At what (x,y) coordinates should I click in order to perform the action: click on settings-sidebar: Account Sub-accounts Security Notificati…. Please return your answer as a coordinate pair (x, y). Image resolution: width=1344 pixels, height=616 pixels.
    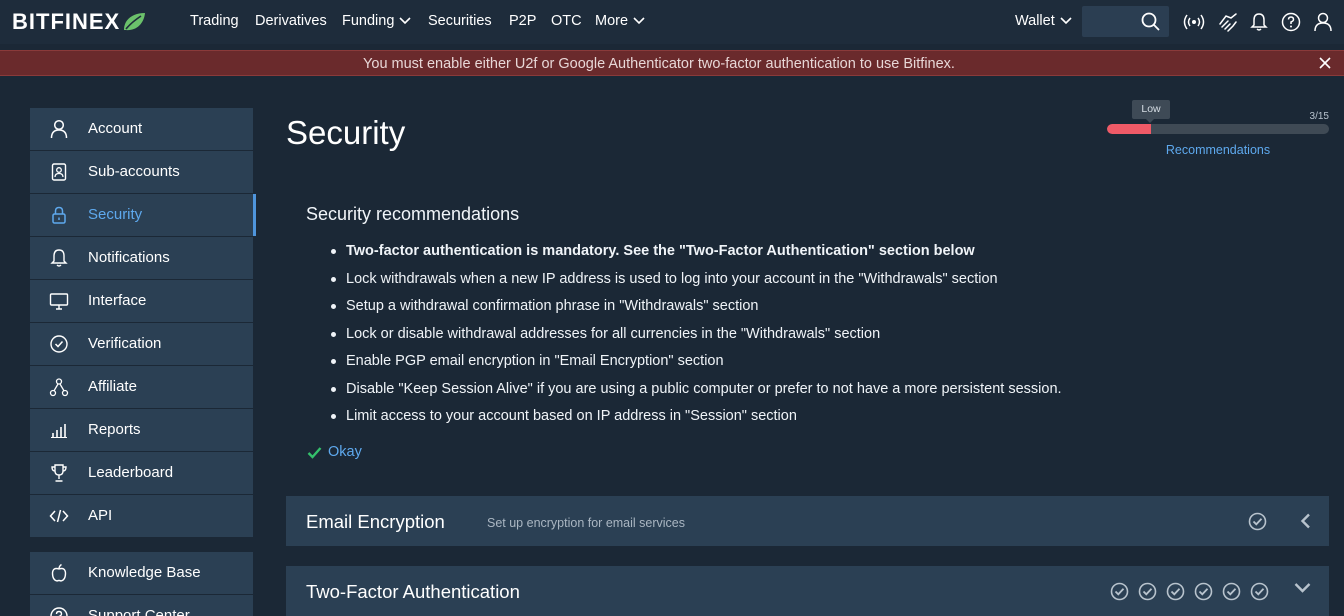
    Looking at the image, I should click on (143, 323).